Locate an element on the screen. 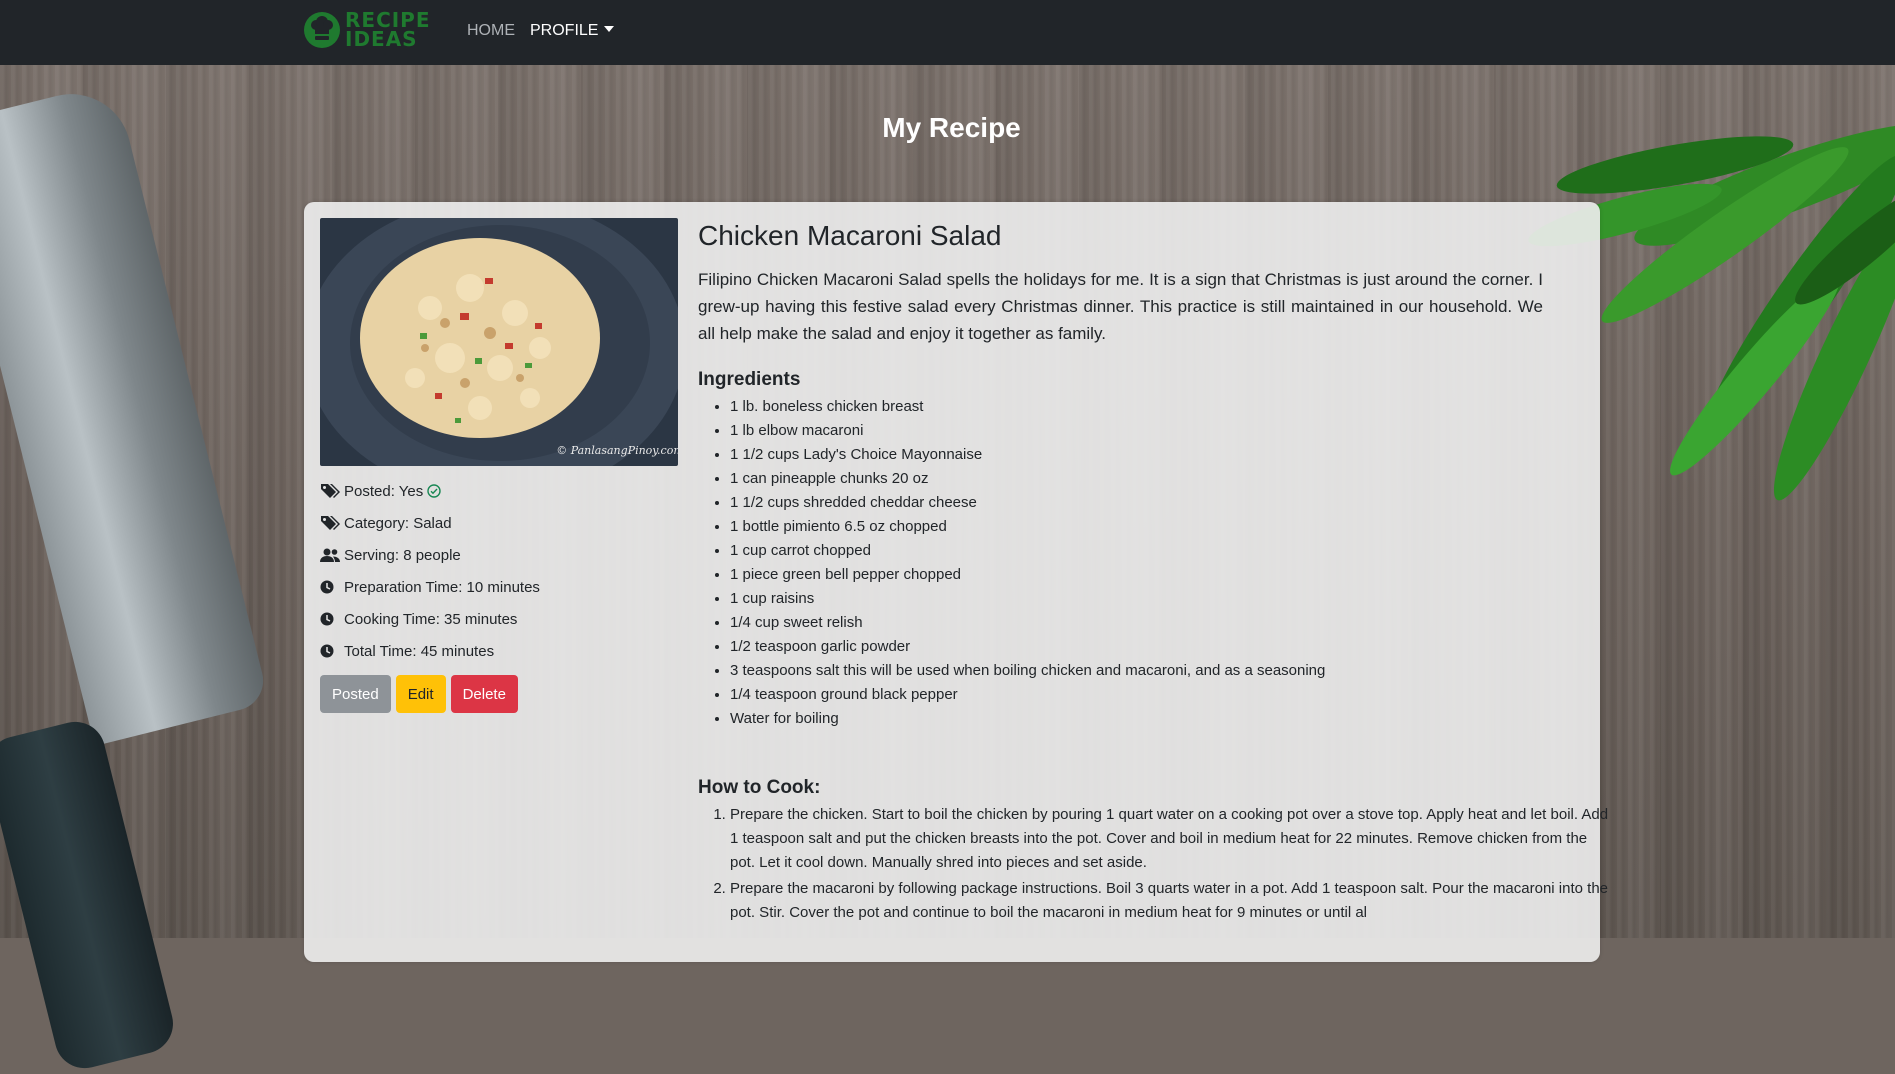 This screenshot has width=1895, height=1074. top-navbar: RECIPE IDEAS HOME PROFILE is located at coordinates (947, 32).